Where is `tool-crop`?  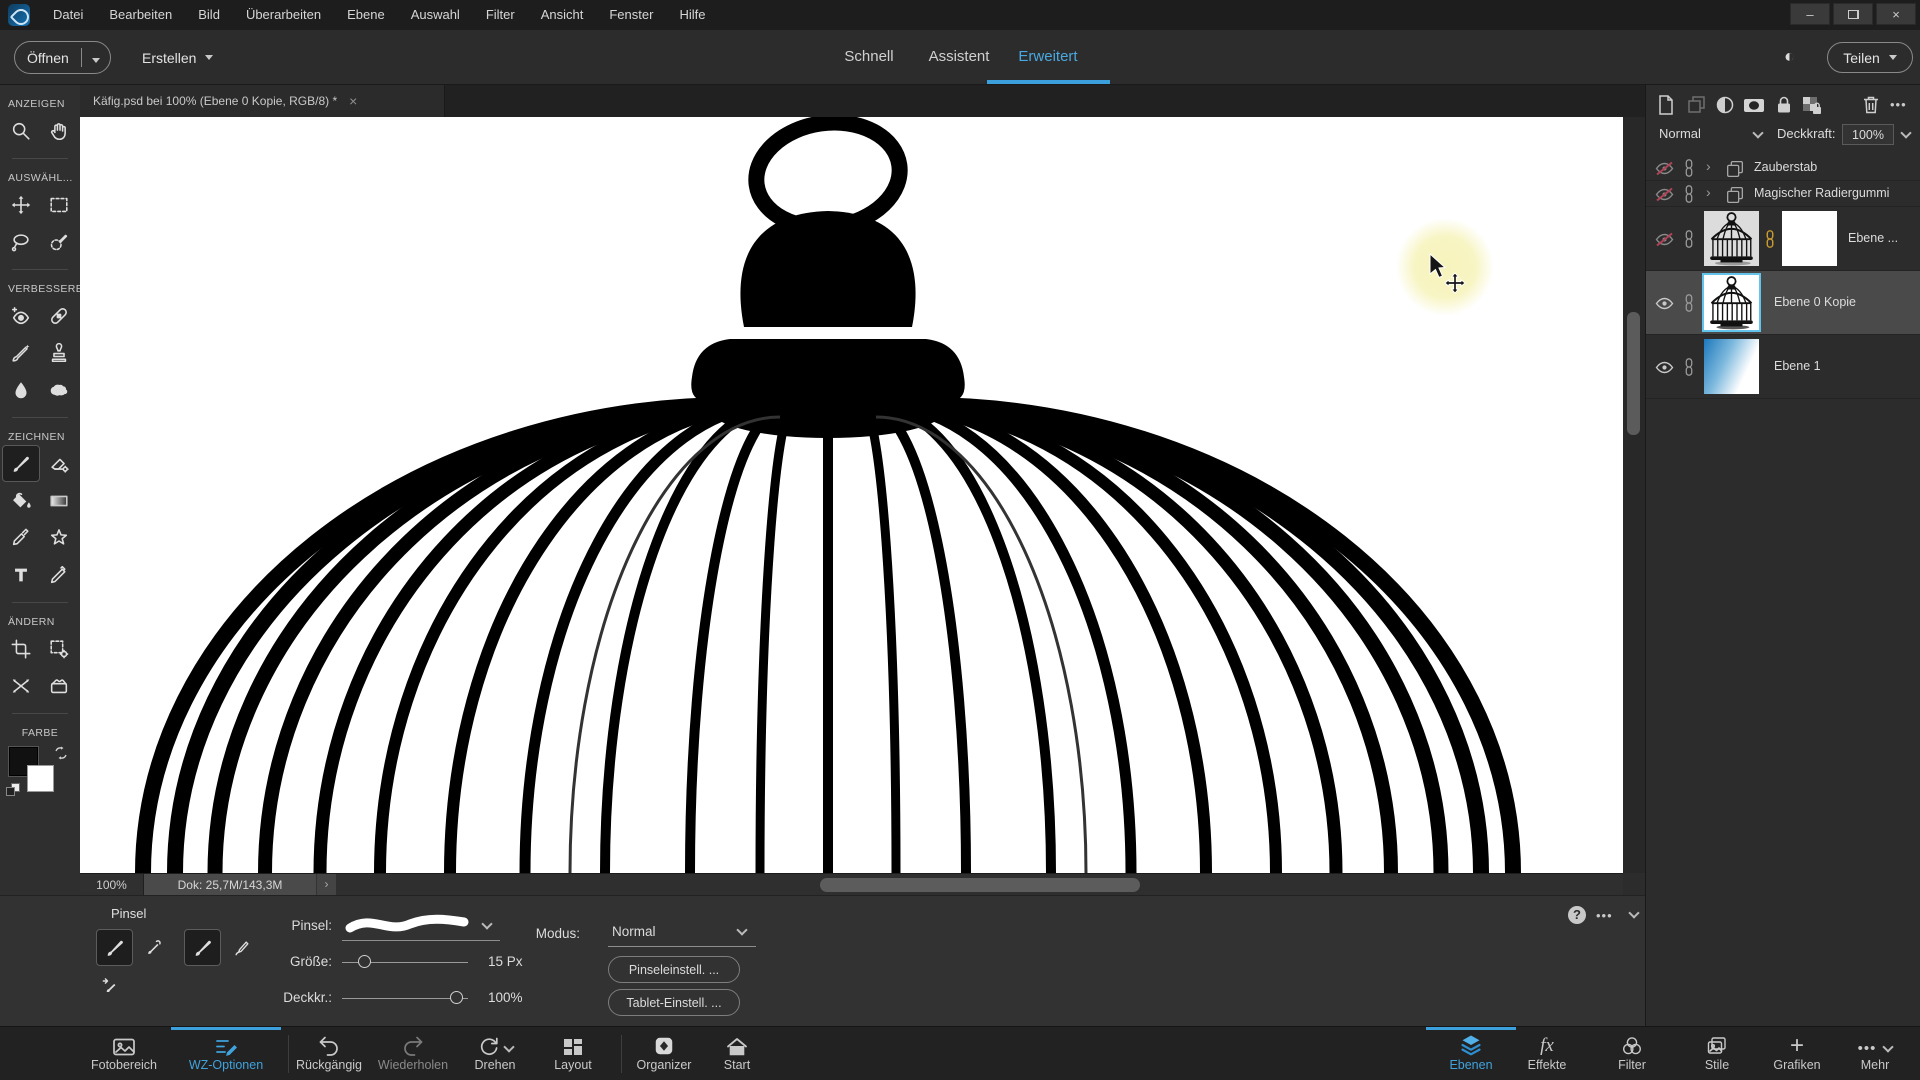
tool-crop is located at coordinates (21, 648).